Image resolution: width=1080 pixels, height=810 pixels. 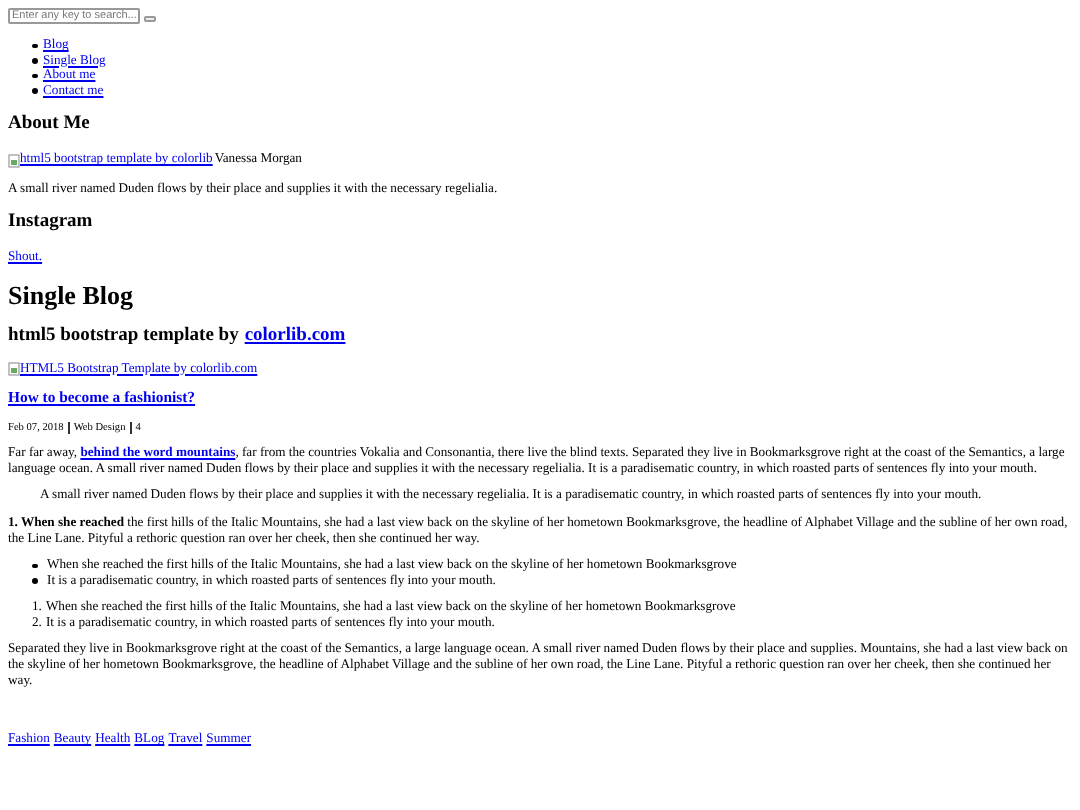 I want to click on page-title: Single Blog, so click(x=71, y=296).